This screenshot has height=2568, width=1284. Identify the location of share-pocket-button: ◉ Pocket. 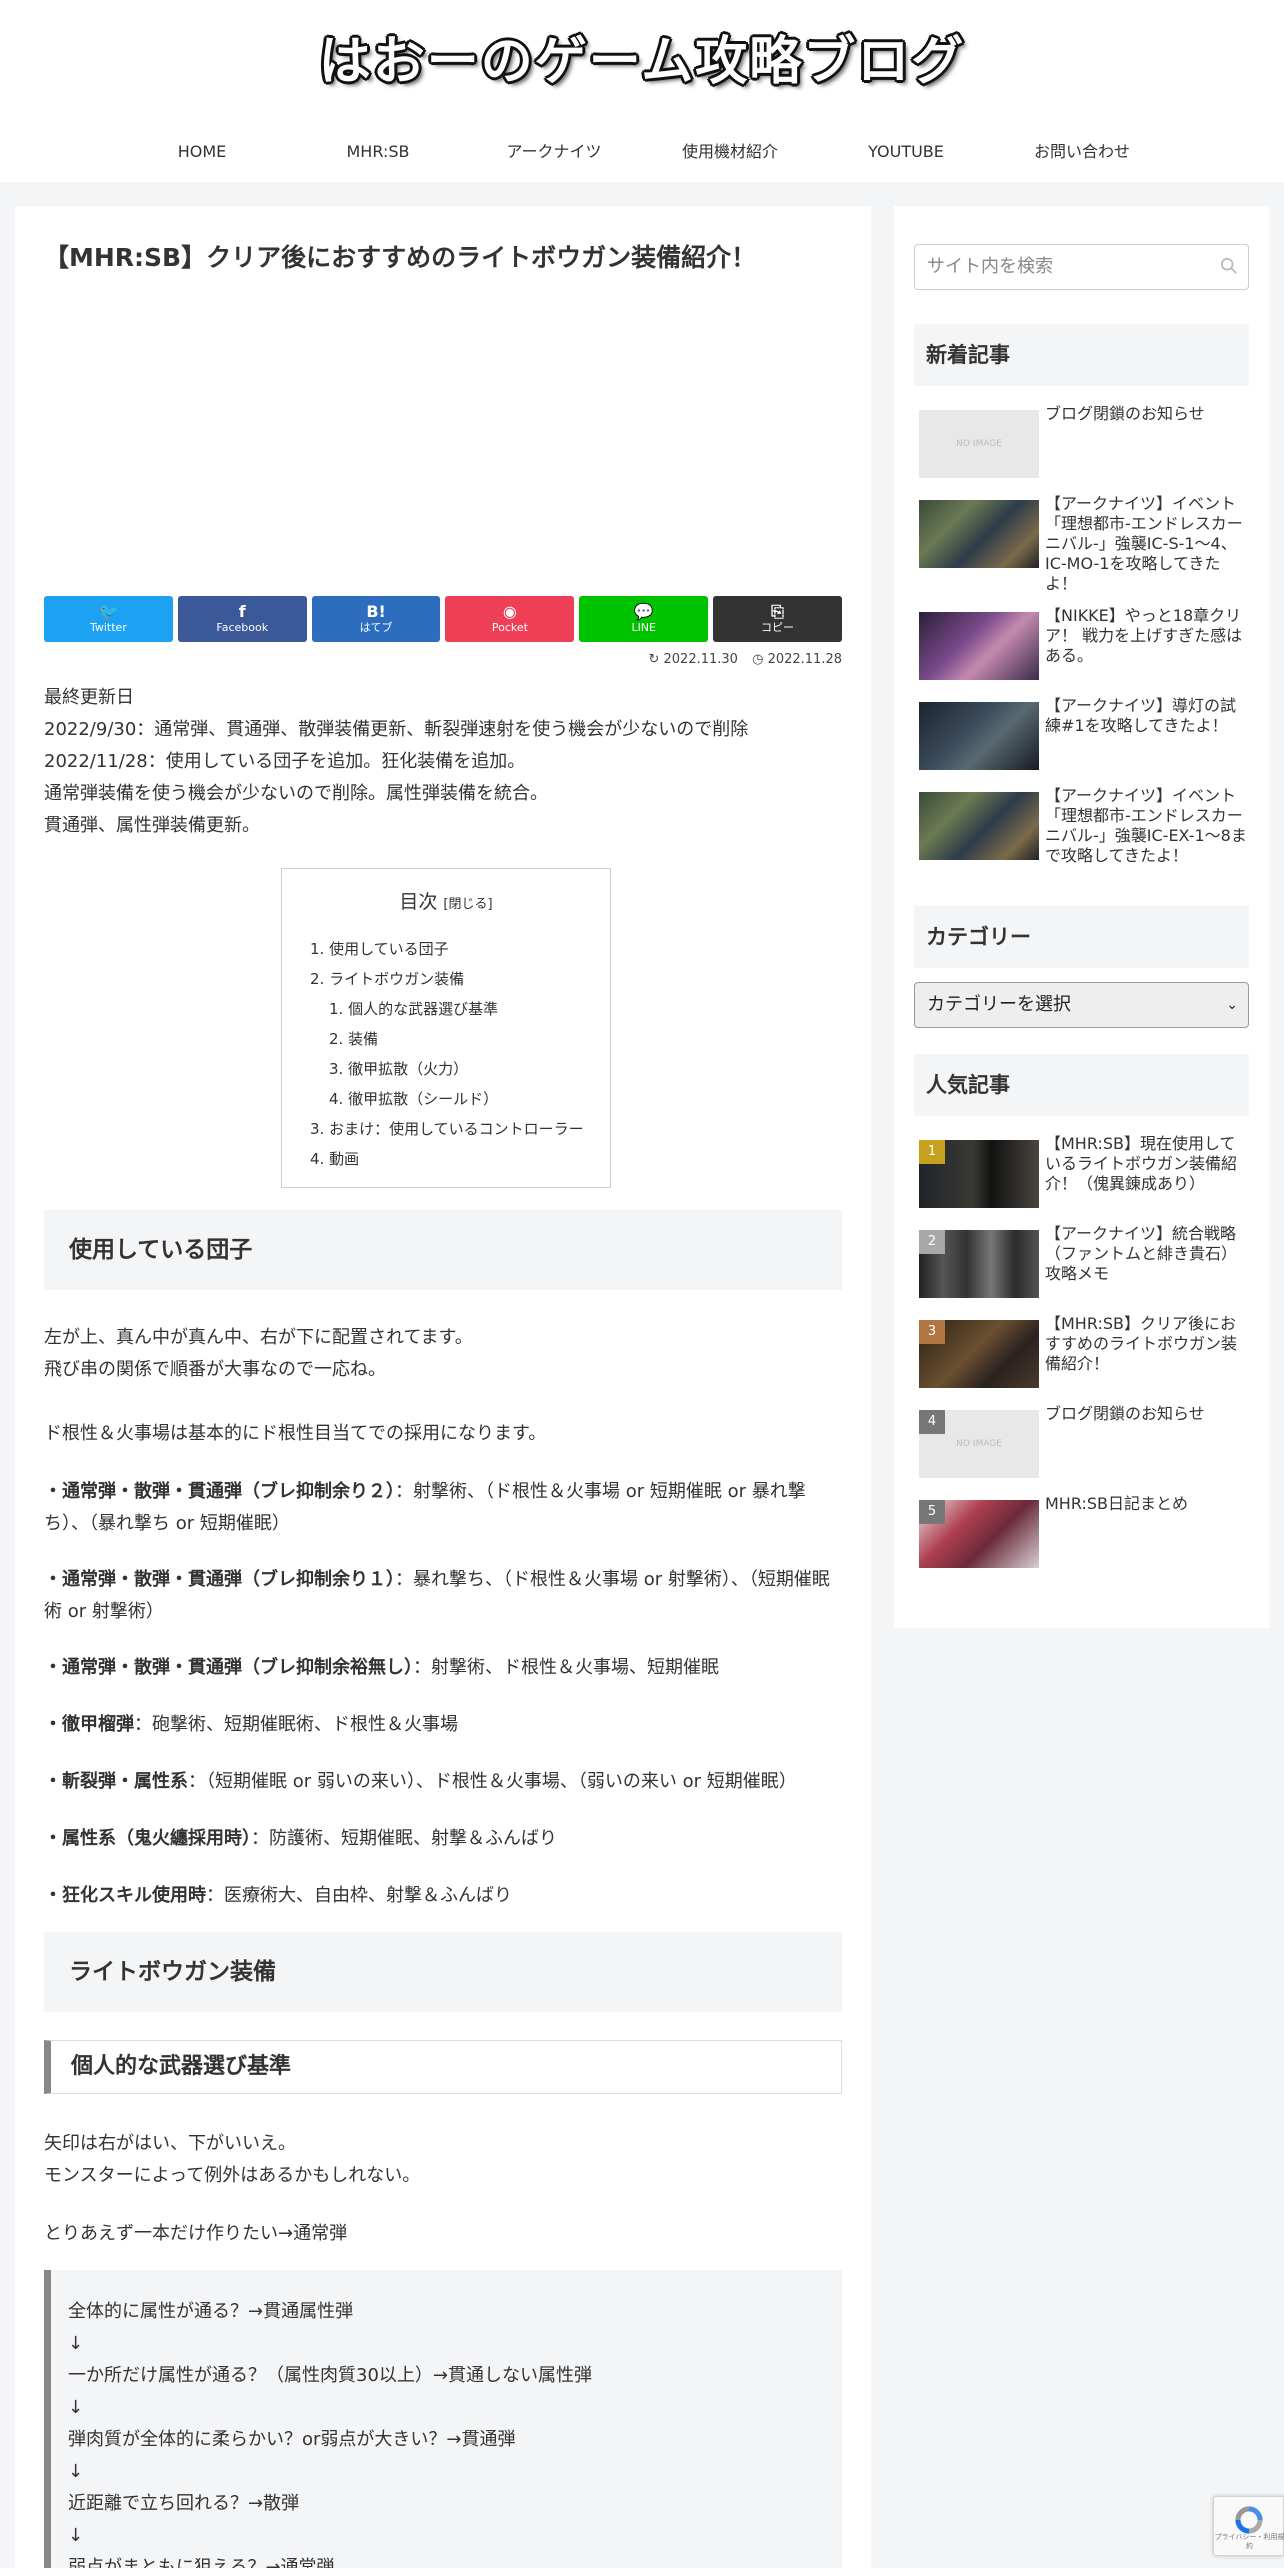
(510, 619).